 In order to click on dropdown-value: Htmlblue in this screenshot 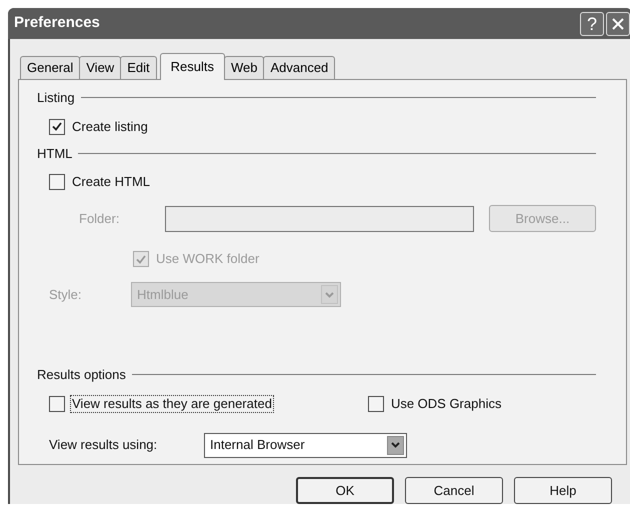, I will do `click(162, 295)`.